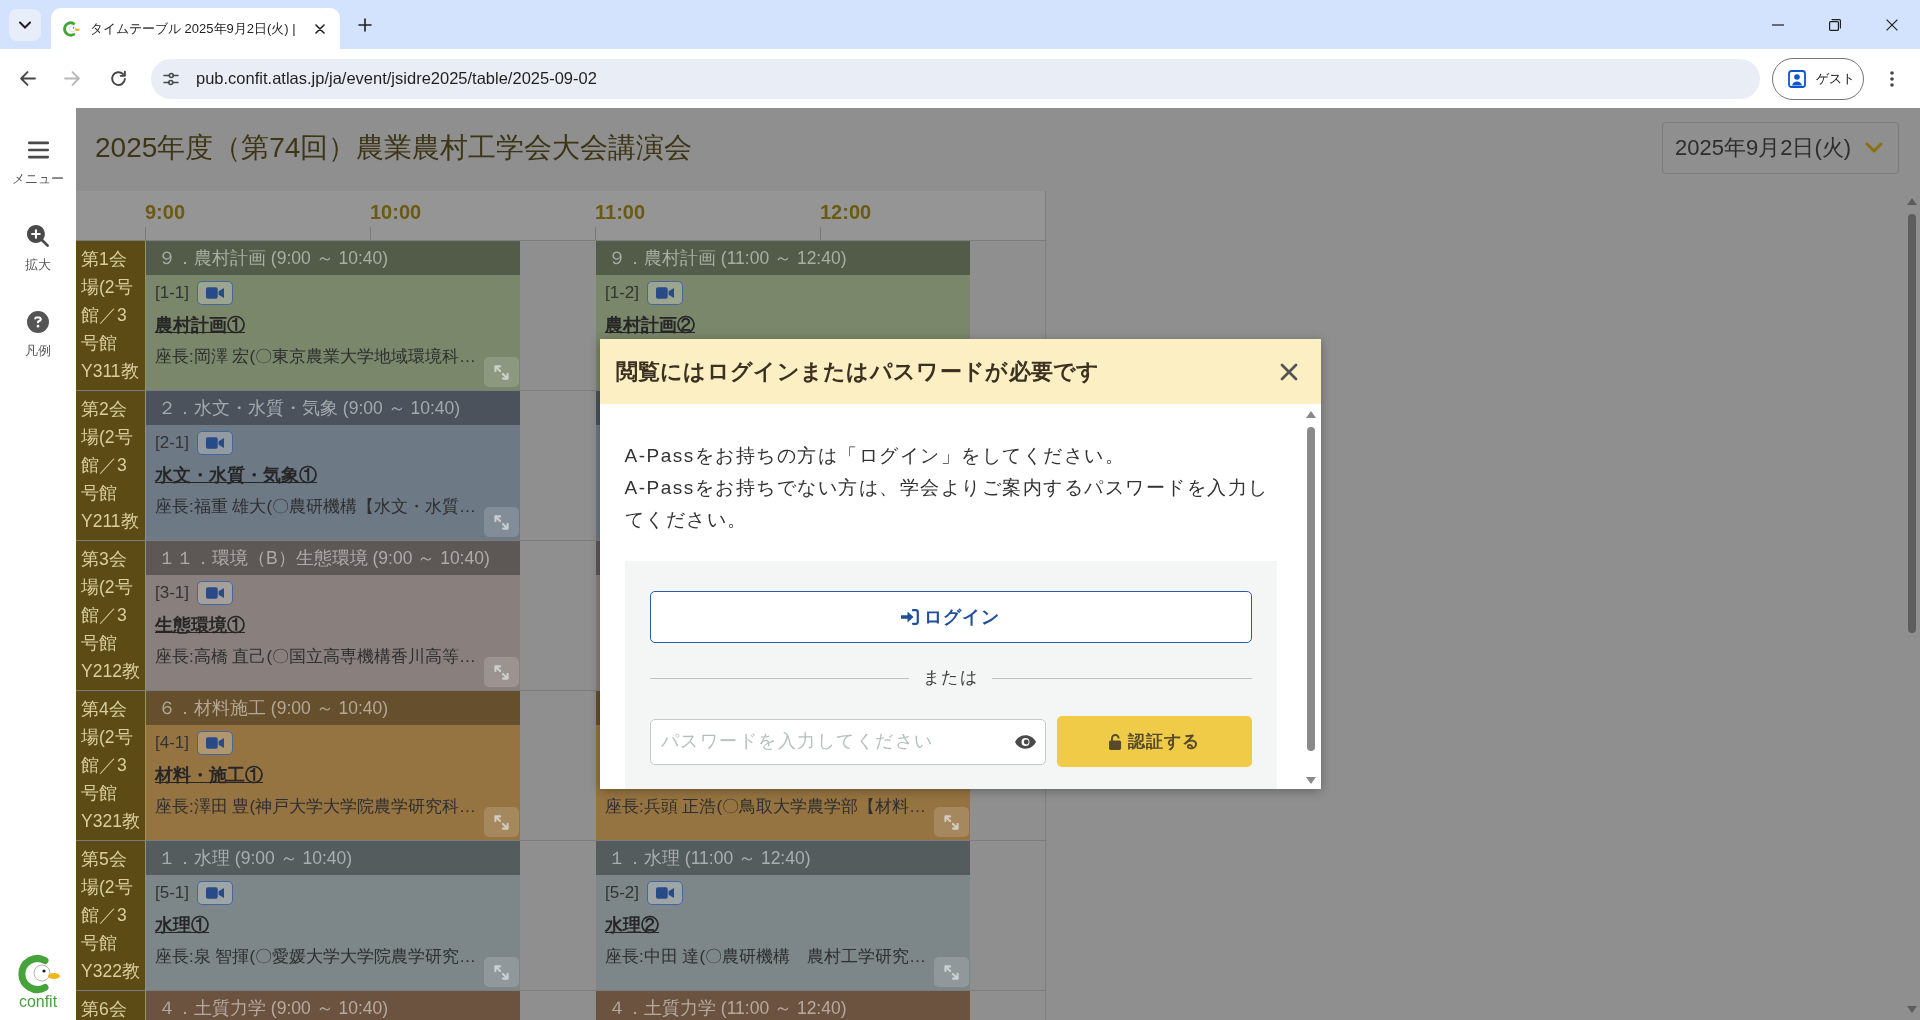 The image size is (1920, 1020). Describe the element at coordinates (172, 293) in the screenshot. I see `session-code: [1-1]` at that location.